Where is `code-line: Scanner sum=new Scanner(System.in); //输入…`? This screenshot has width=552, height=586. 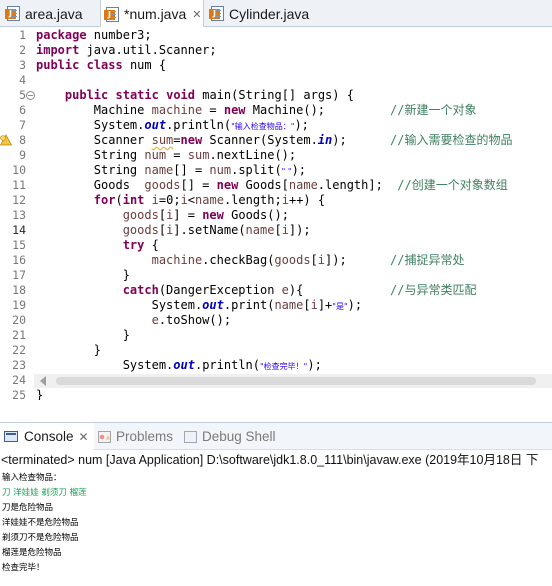 code-line: Scanner sum=new Scanner(System.in); //输入… is located at coordinates (274, 140).